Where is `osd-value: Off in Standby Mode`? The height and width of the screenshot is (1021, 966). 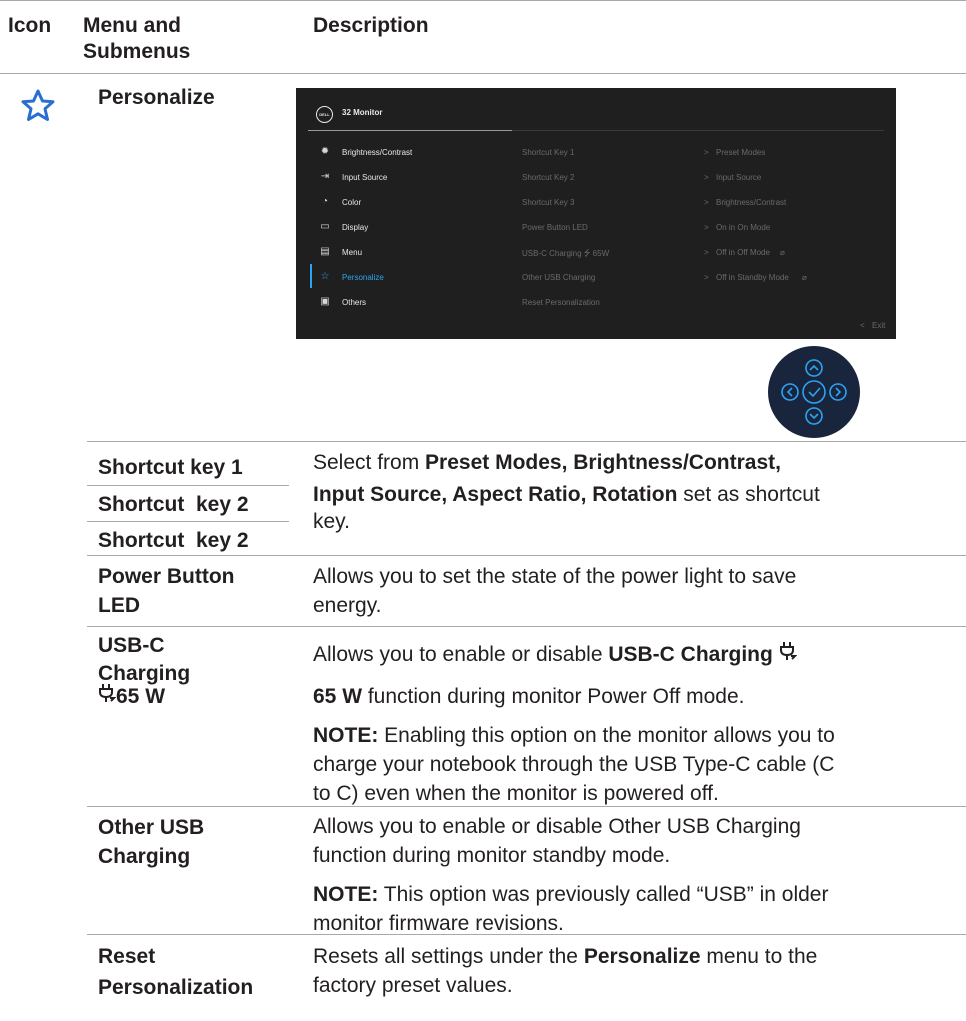
osd-value: Off in Standby Mode is located at coordinates (752, 277).